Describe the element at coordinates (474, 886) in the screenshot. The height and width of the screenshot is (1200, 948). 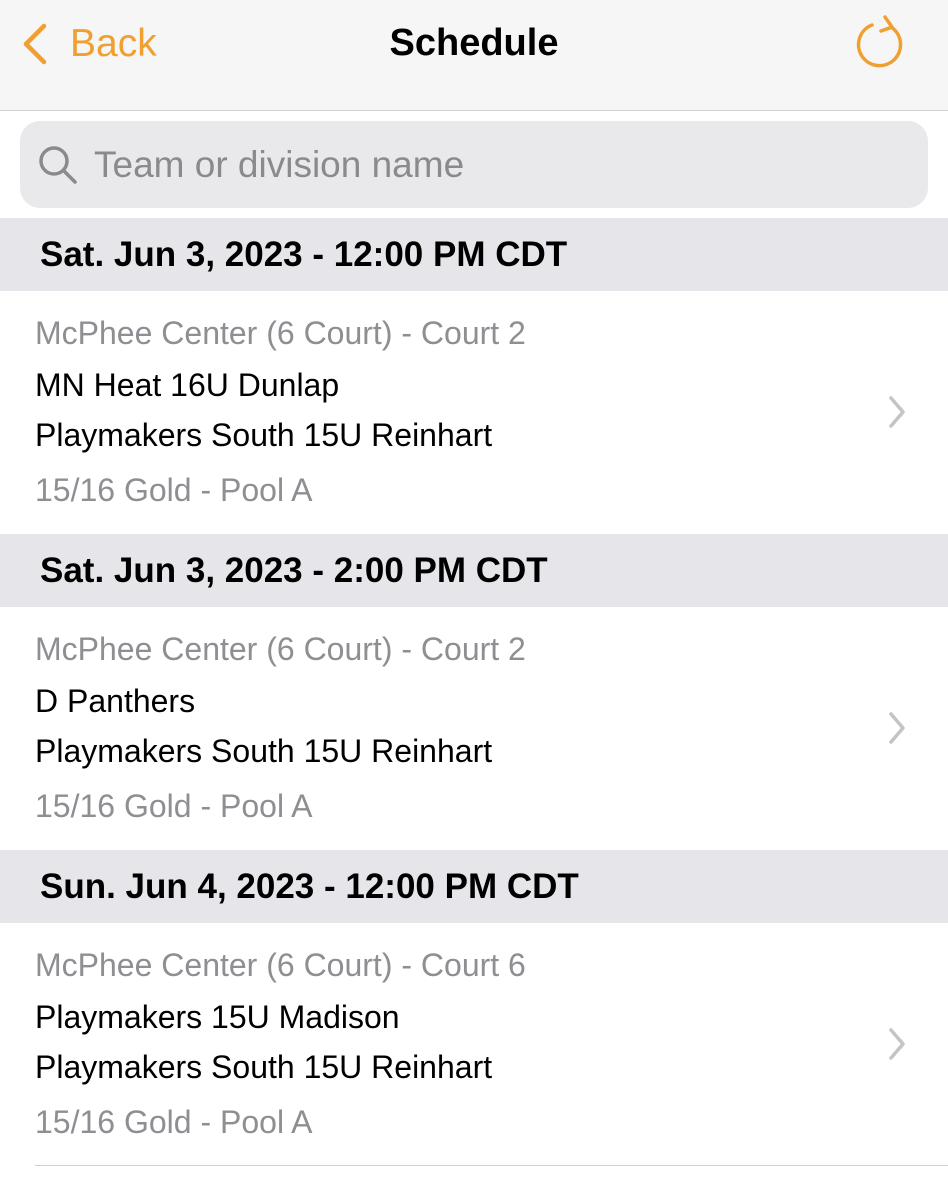
I see `section-header: Sun. Jun 4, 2023 - 12:00 PM CDT` at that location.